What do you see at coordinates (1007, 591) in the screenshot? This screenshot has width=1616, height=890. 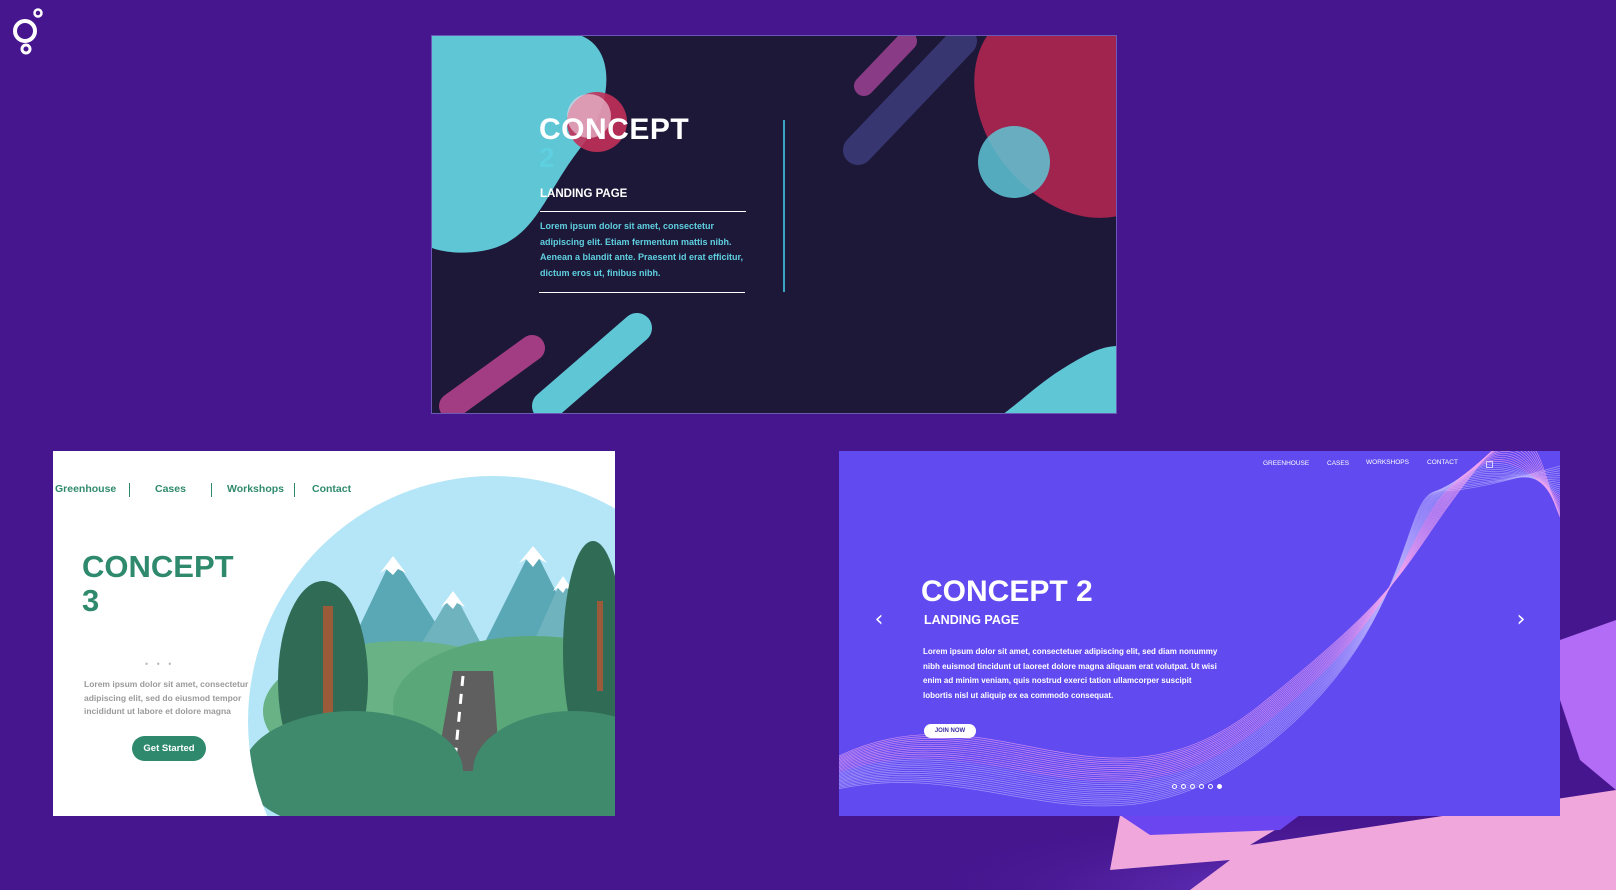 I see `card3-title: CONCEPT 2` at bounding box center [1007, 591].